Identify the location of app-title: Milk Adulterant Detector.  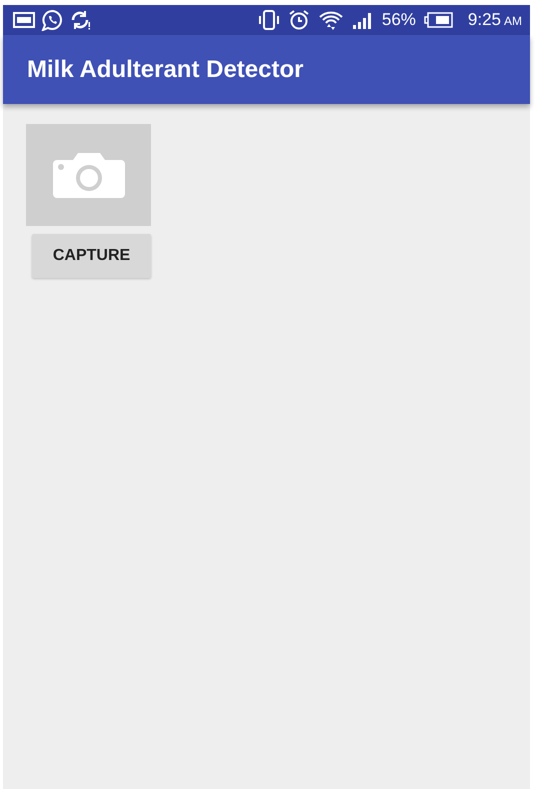
(165, 70).